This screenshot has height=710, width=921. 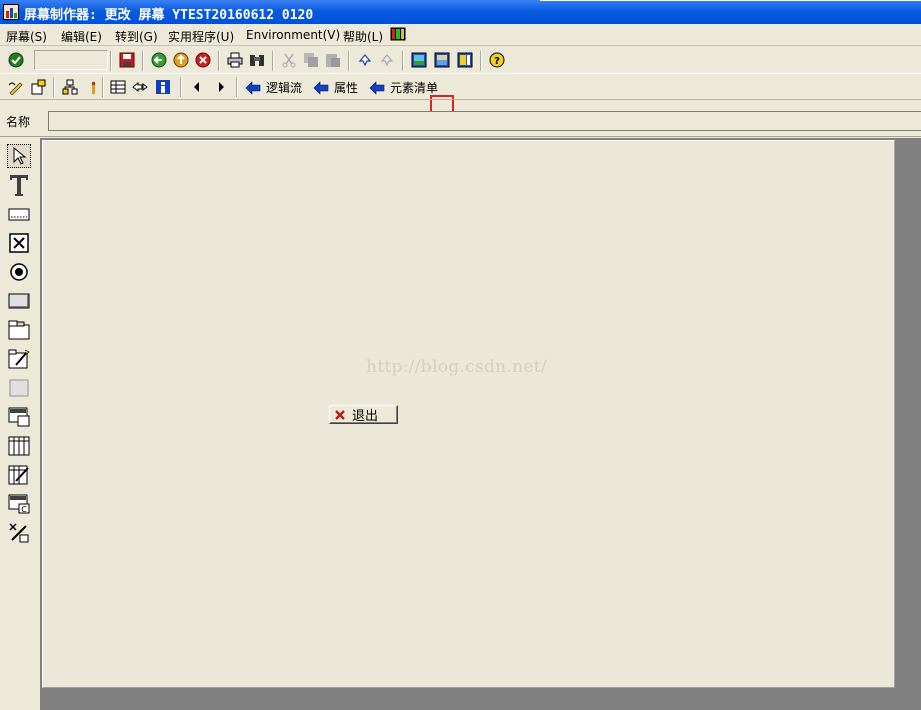 I want to click on cancel-icon, so click(x=203, y=60).